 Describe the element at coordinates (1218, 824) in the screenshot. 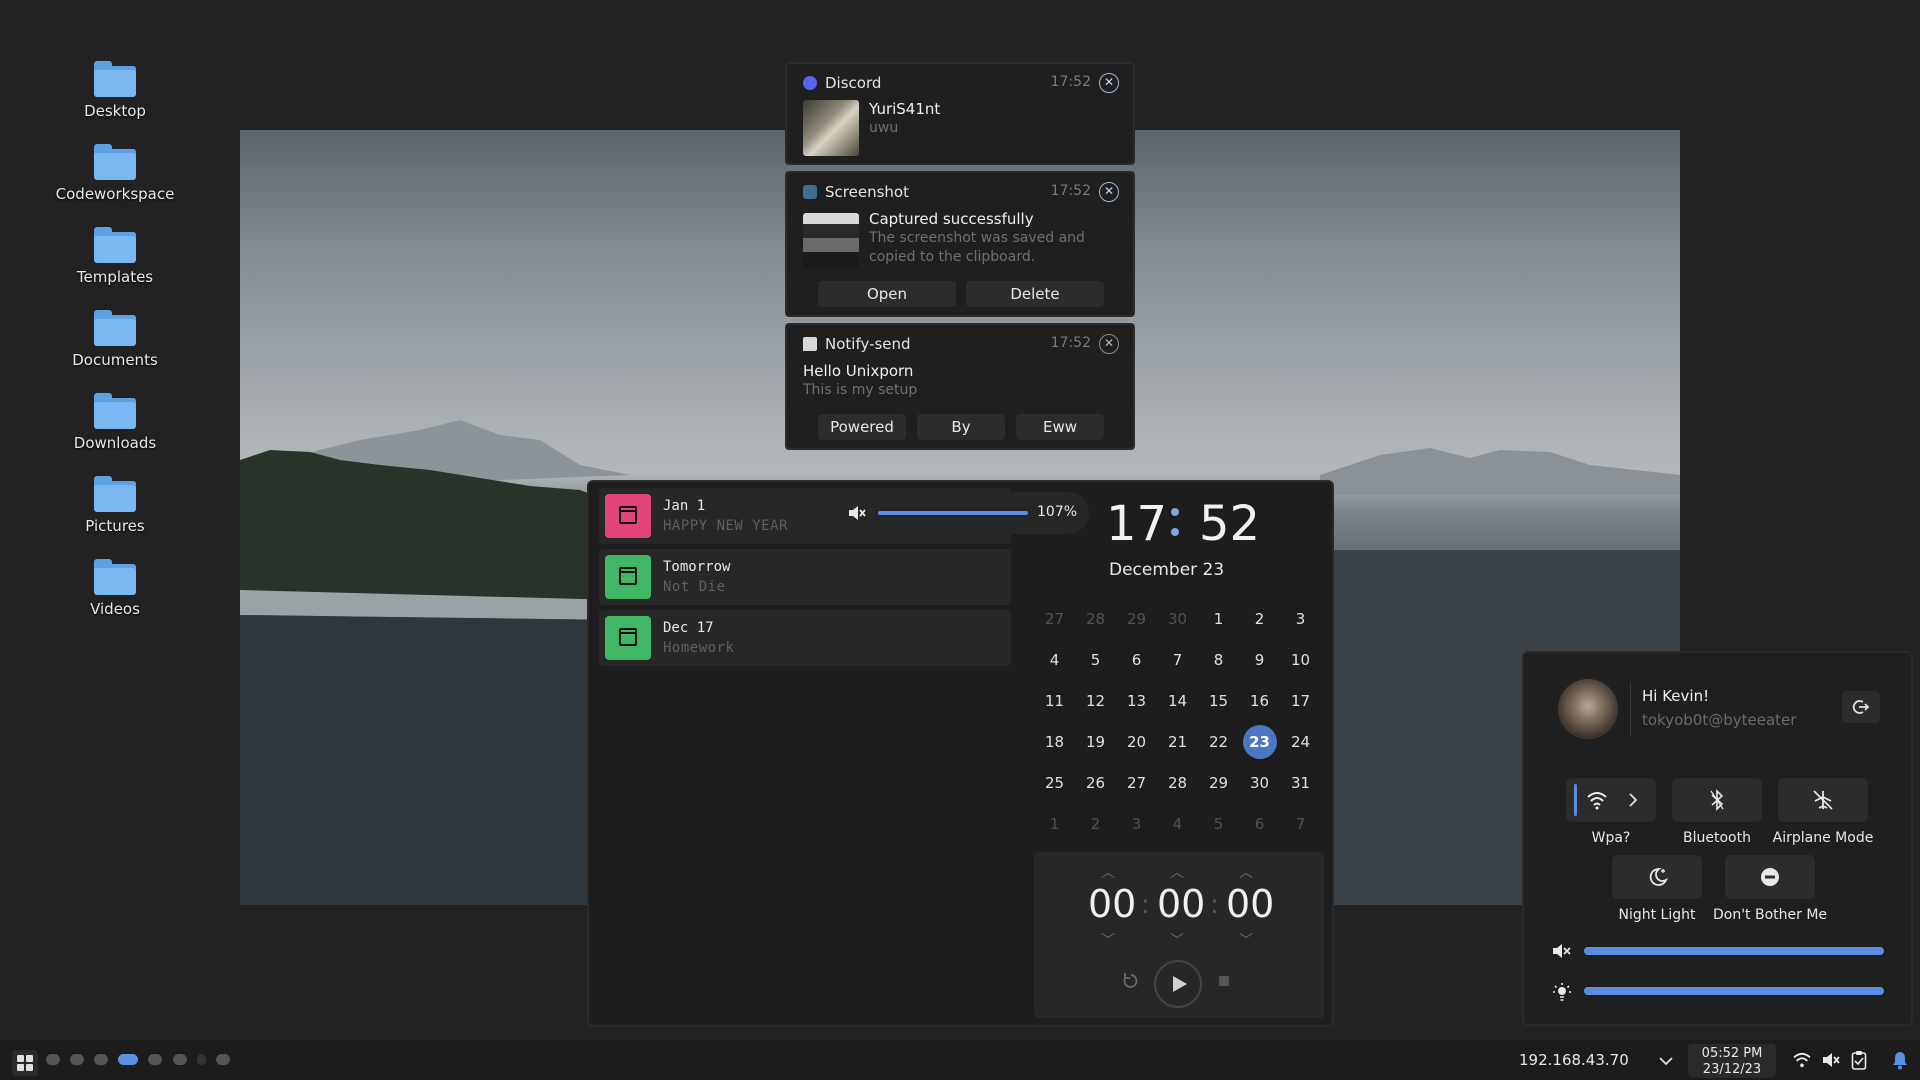

I see `calendar-day: 5` at that location.